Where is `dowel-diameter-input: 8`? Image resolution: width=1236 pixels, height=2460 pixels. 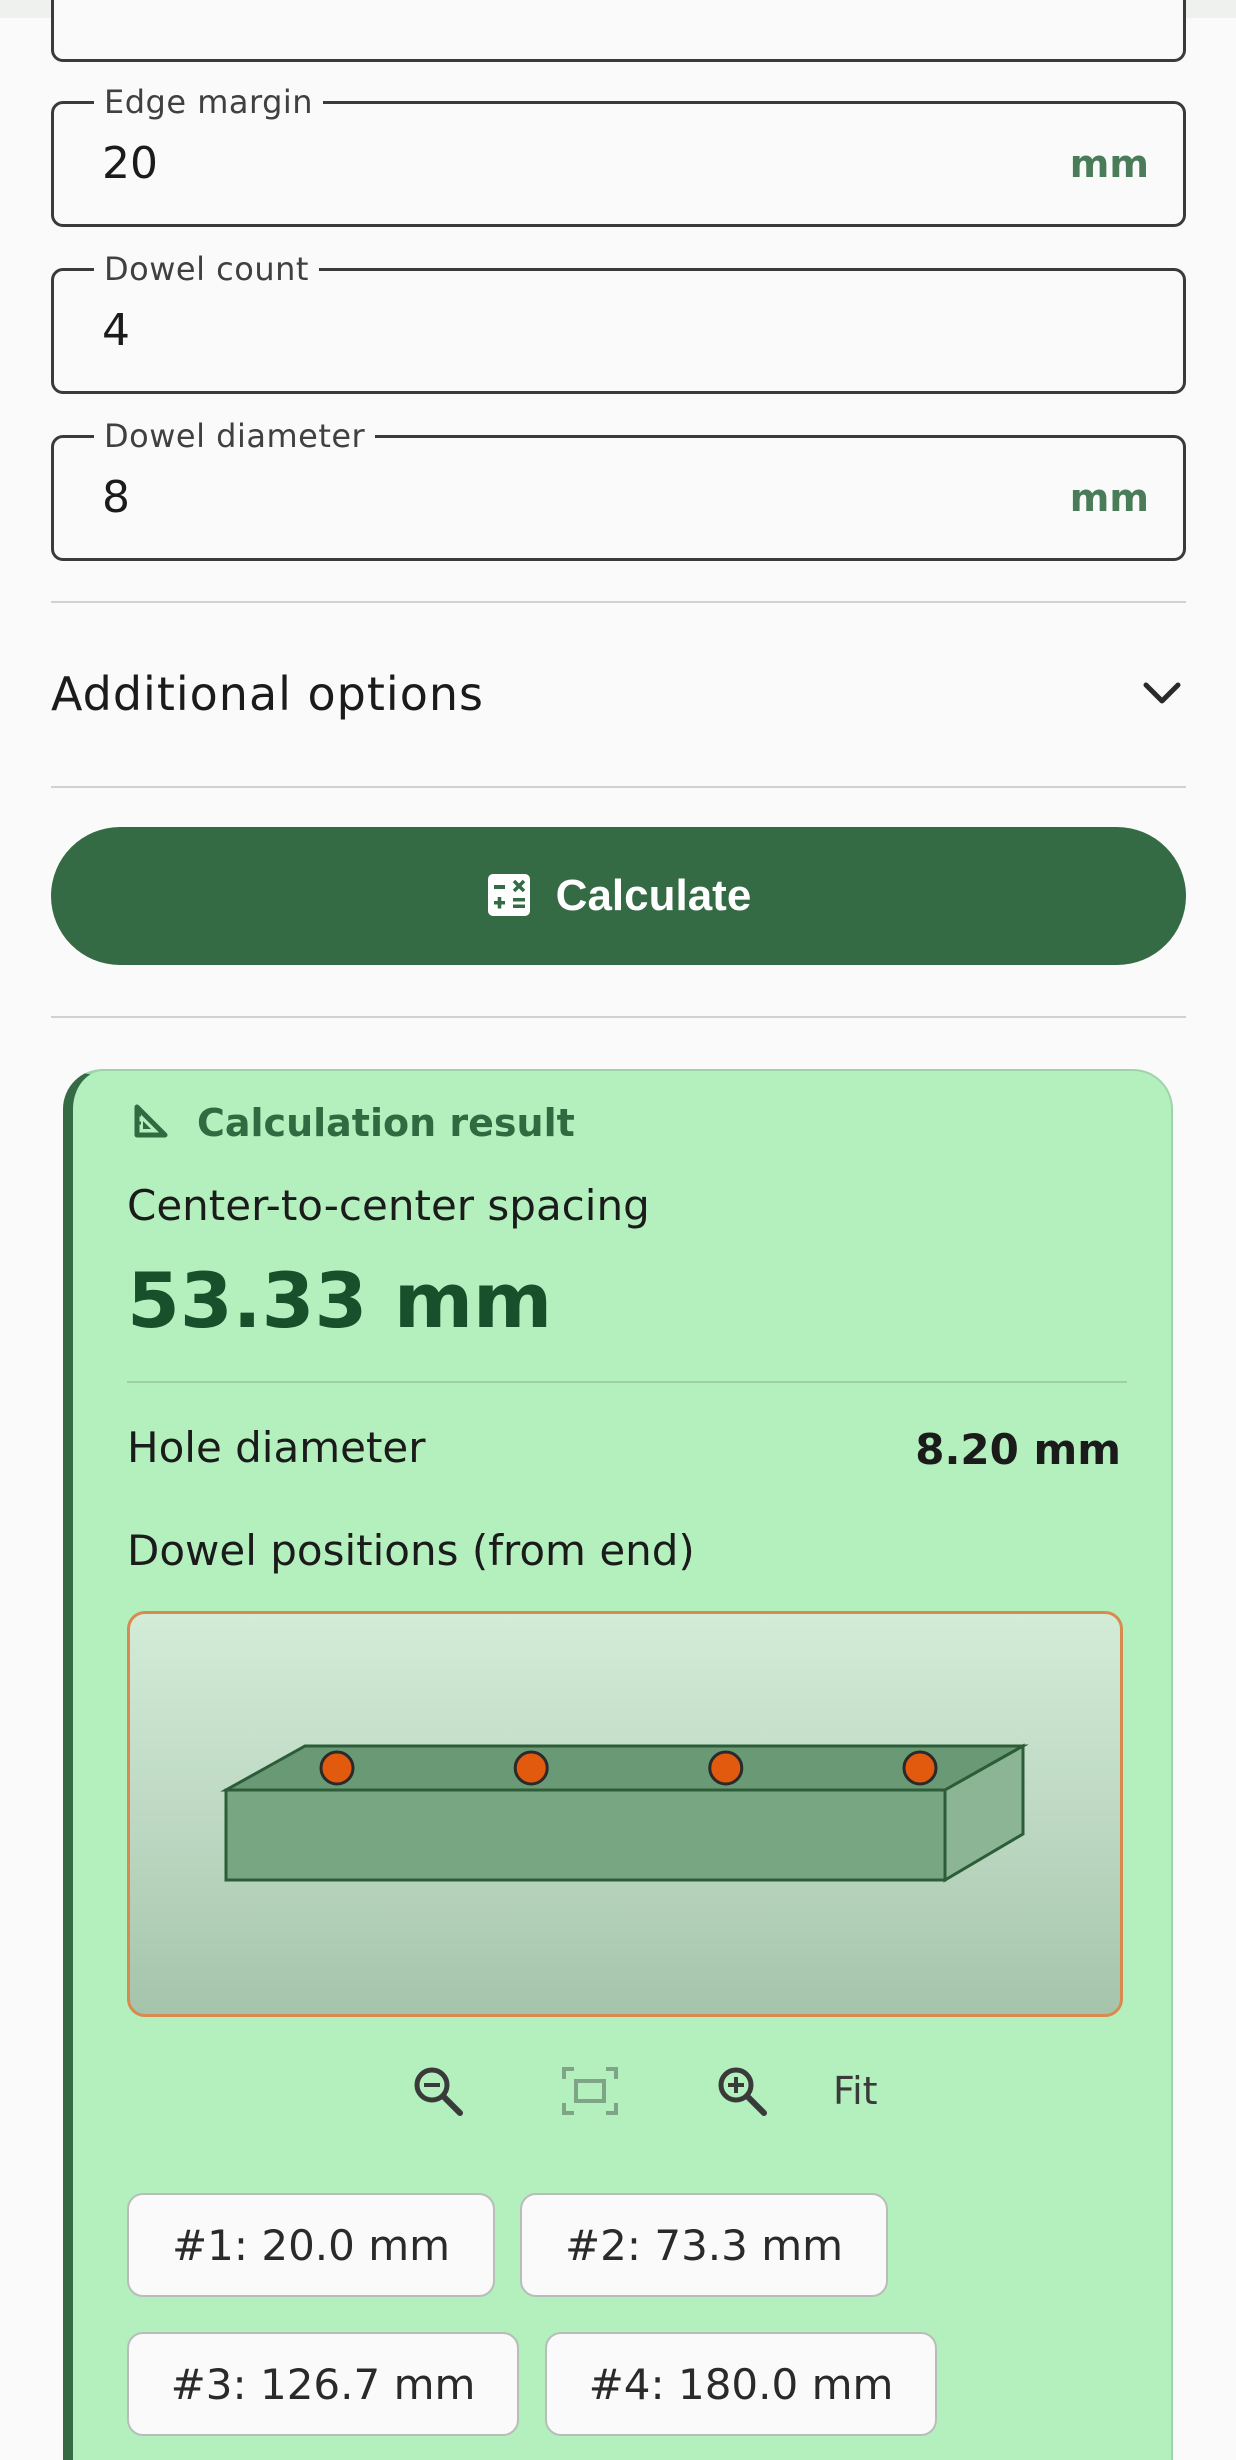
dowel-diameter-input: 8 is located at coordinates (502, 498).